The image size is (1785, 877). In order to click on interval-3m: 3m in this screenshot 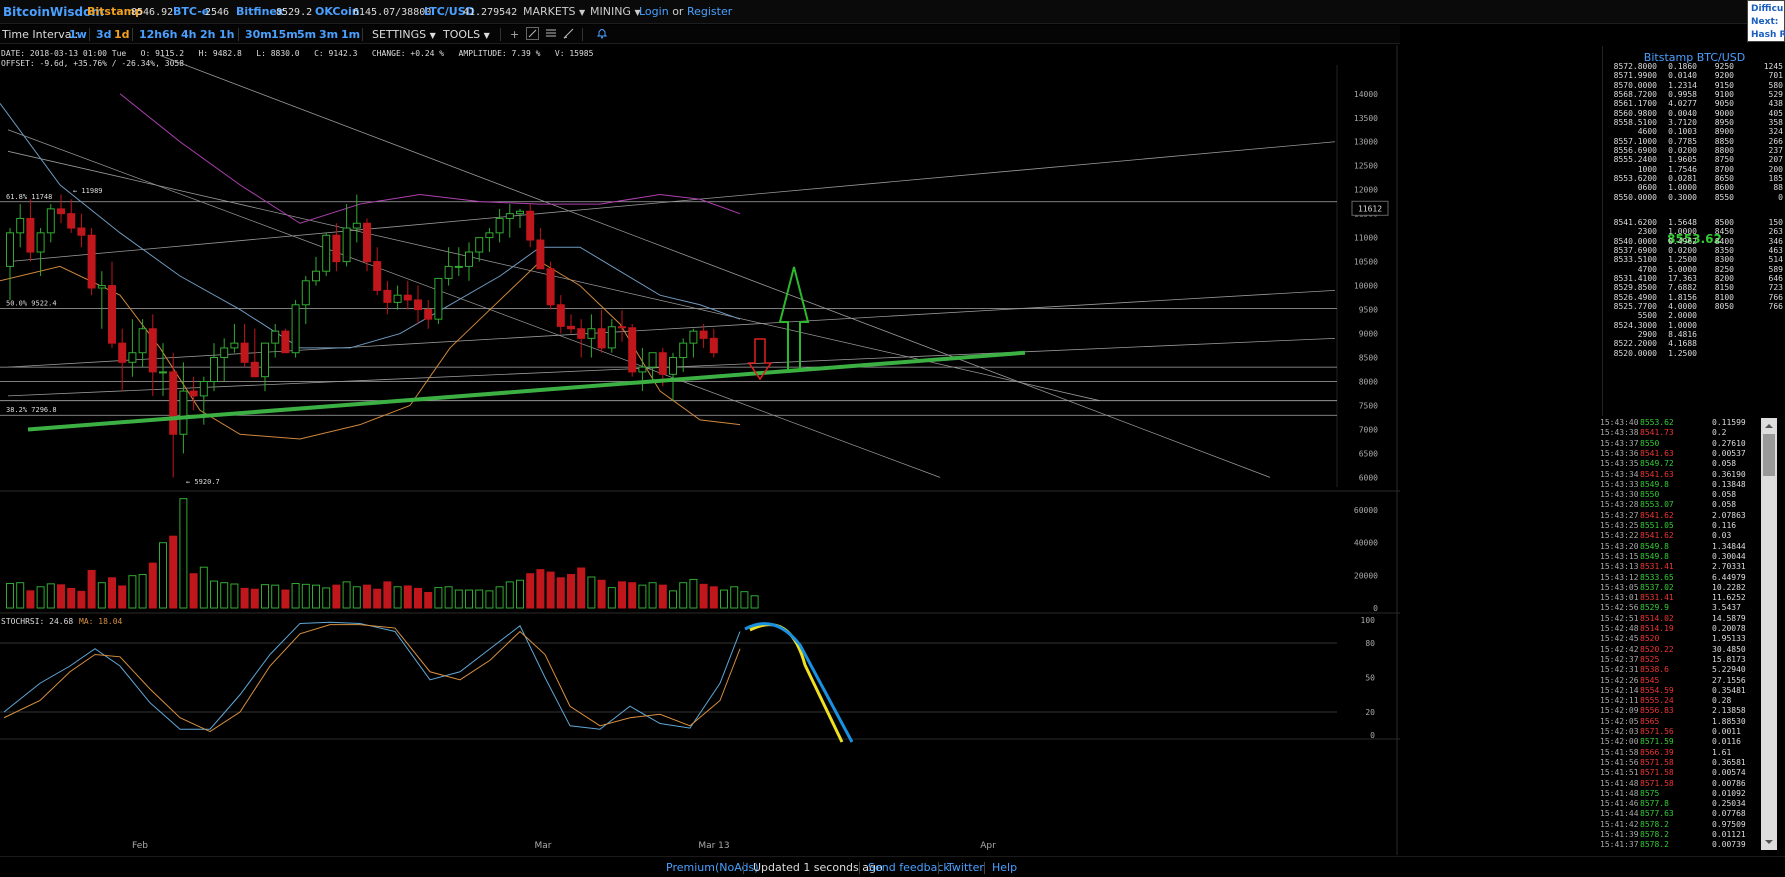, I will do `click(328, 34)`.